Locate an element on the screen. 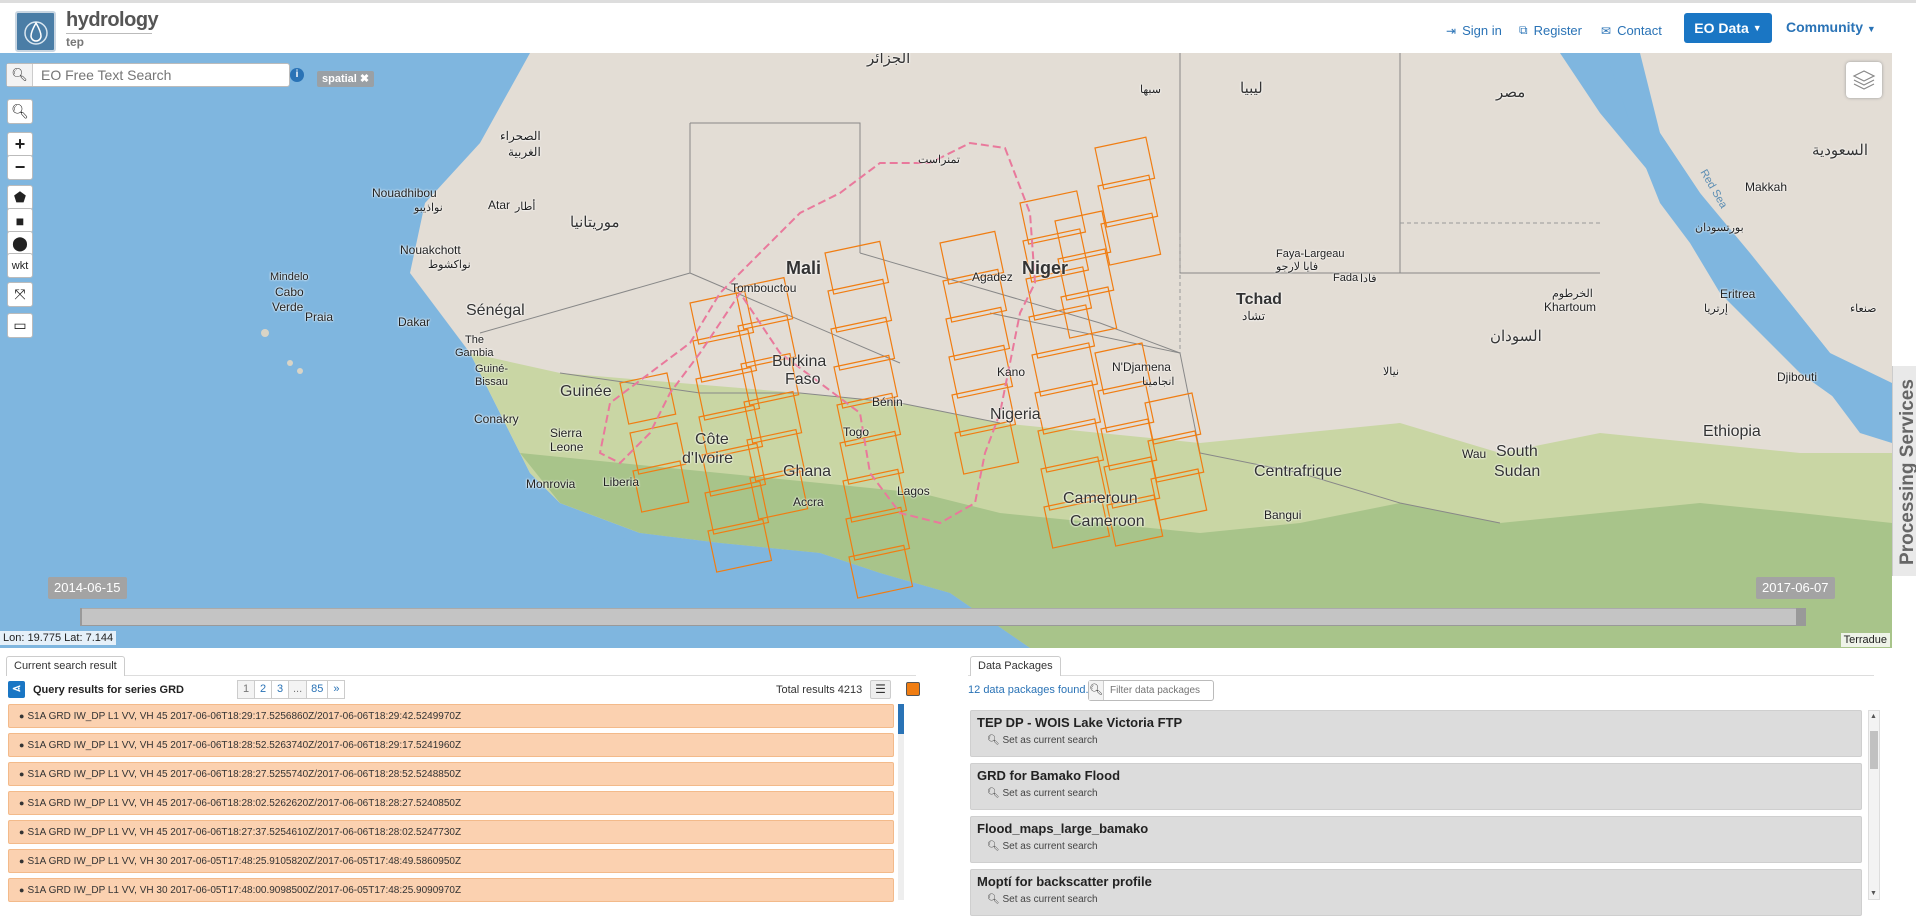 Image resolution: width=1916 pixels, height=922 pixels. scroll-down-icon: ▼ is located at coordinates (1873, 893).